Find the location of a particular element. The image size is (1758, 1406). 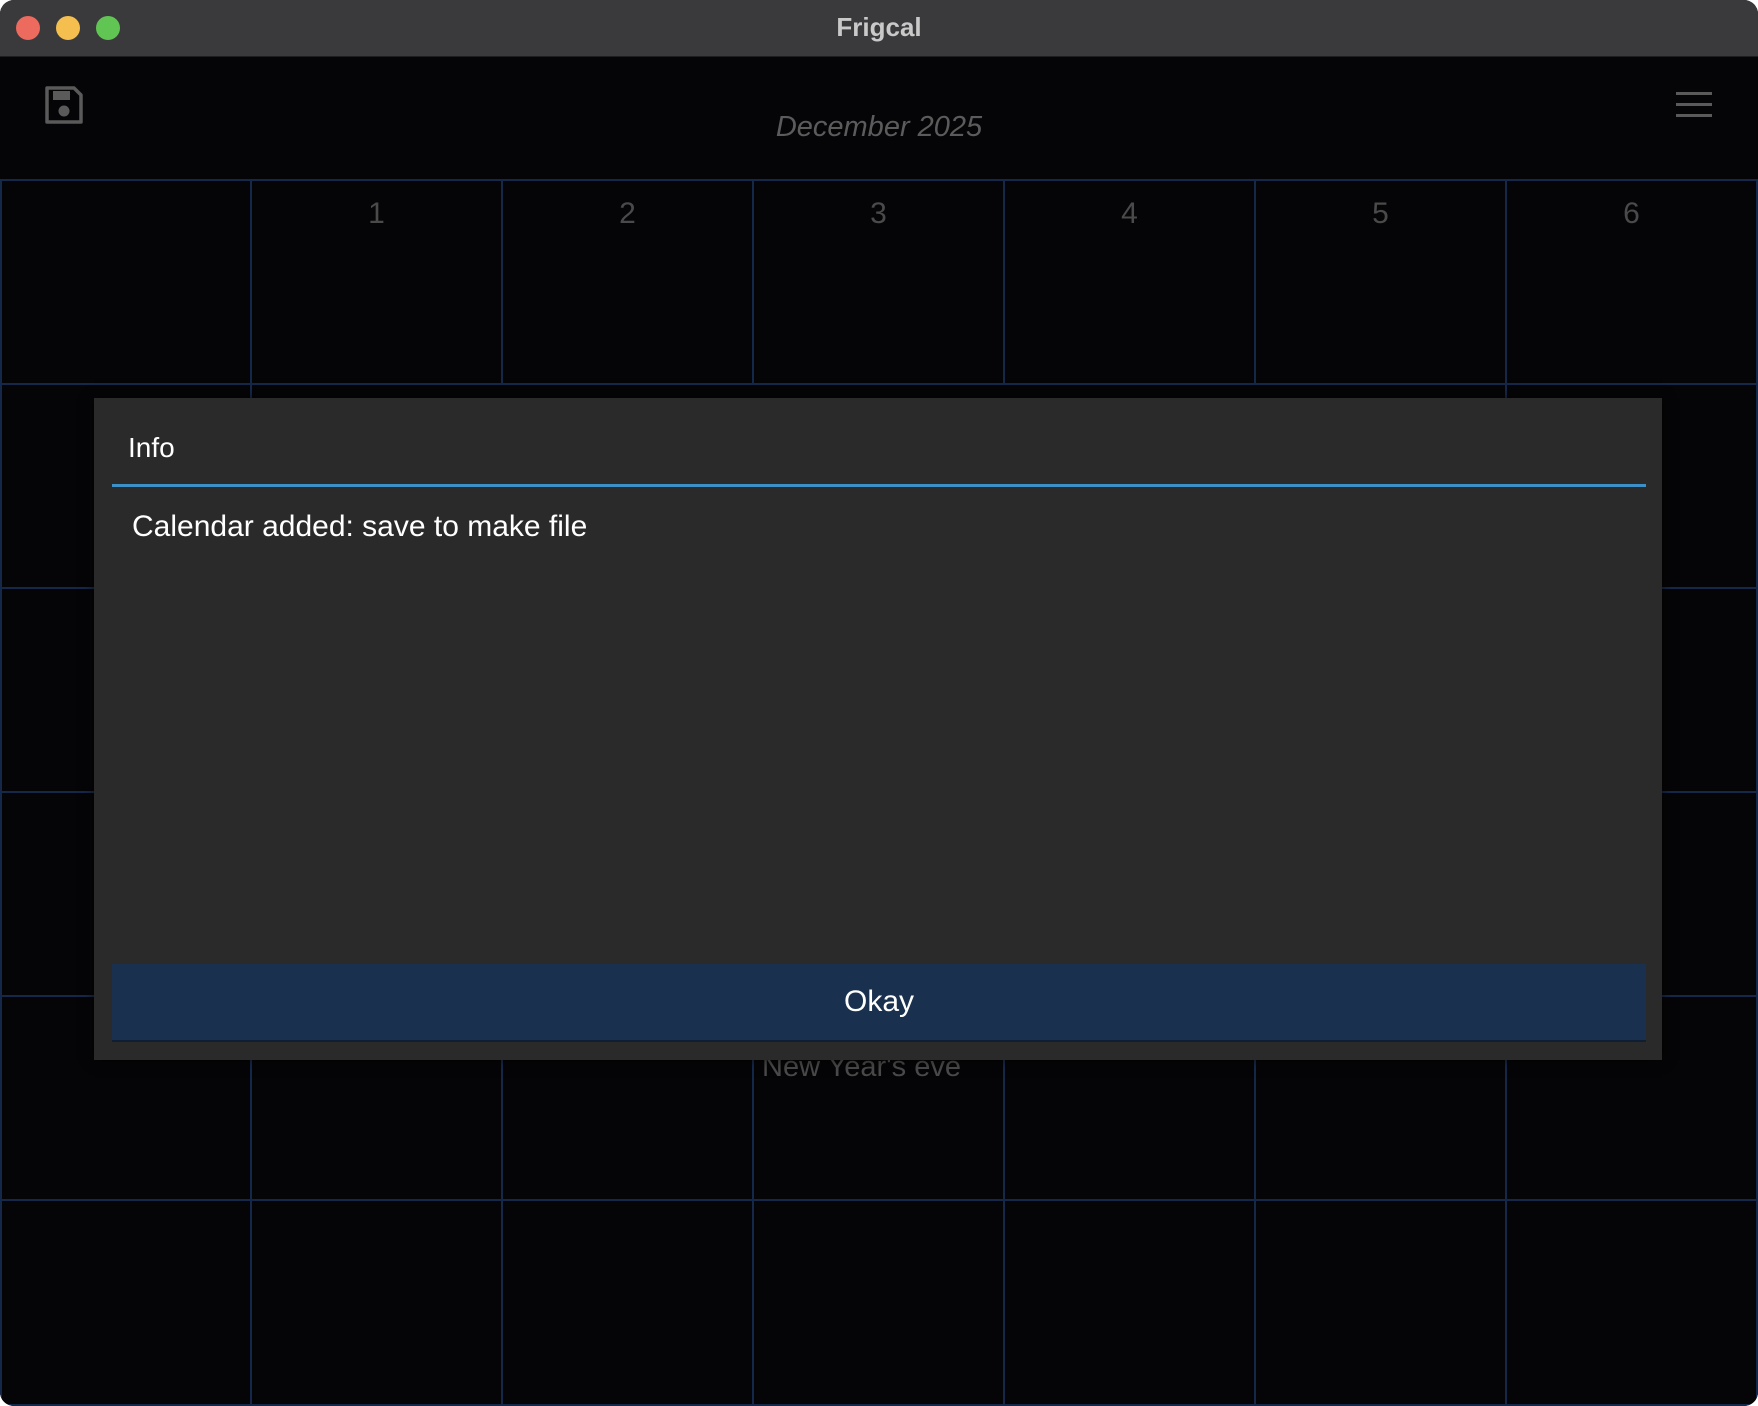

day-cell-4: 4 is located at coordinates (1129, 282).